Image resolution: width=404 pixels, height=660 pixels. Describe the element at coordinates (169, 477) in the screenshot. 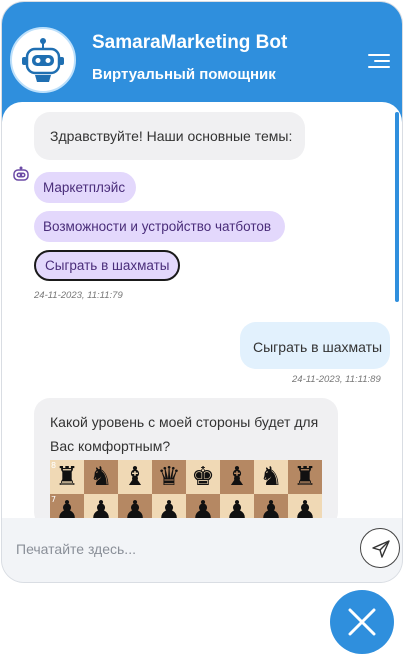

I see `black-queen-icon: ♛` at that location.